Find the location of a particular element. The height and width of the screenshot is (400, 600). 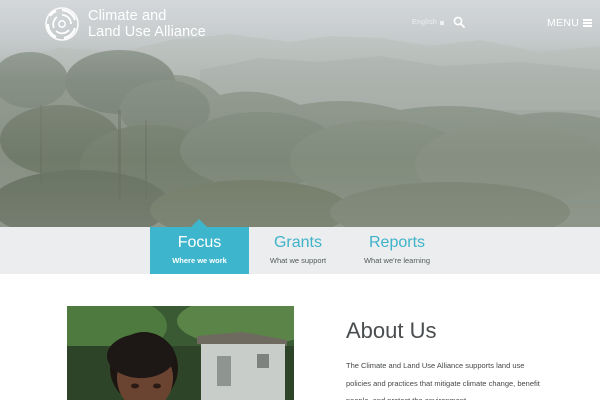

logo: Climate and Land Use Alliance is located at coordinates (125, 24).